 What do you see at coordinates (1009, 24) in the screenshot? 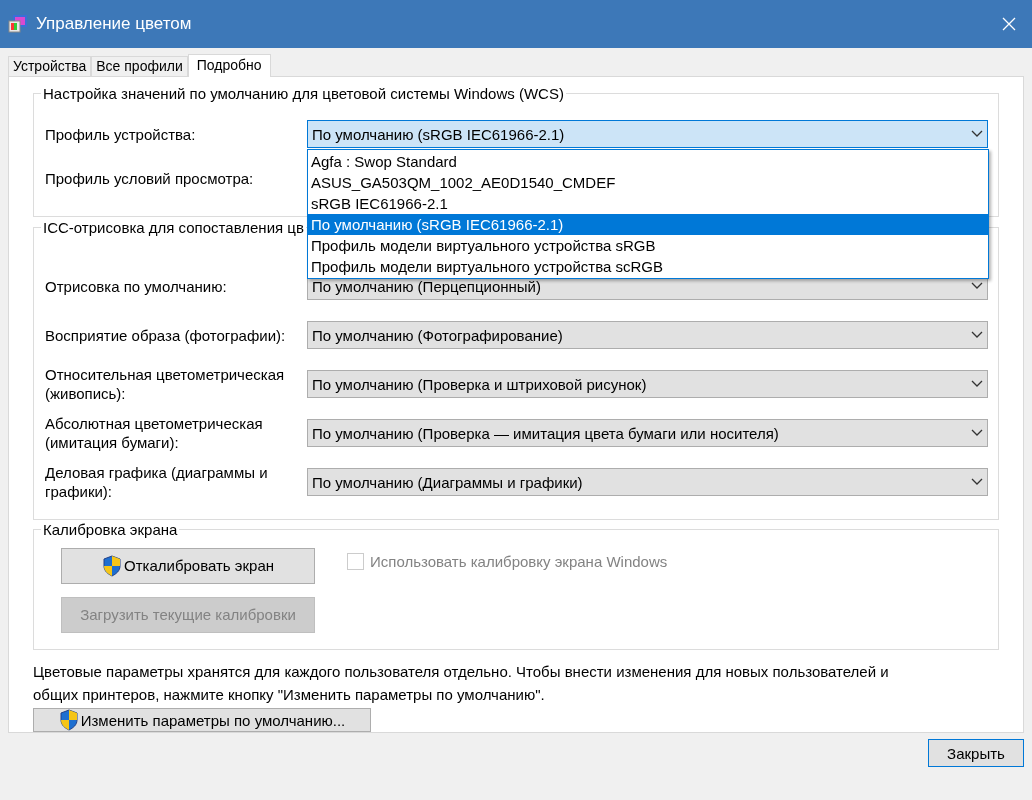
I see `close-icon` at bounding box center [1009, 24].